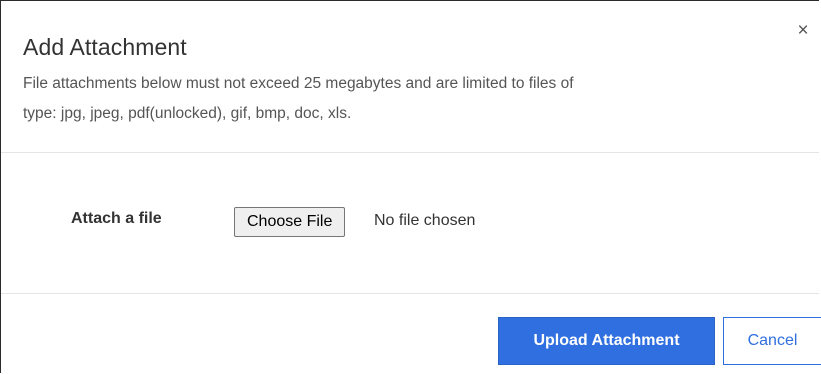  Describe the element at coordinates (290, 222) in the screenshot. I see `choose-file-button: Choose File` at that location.